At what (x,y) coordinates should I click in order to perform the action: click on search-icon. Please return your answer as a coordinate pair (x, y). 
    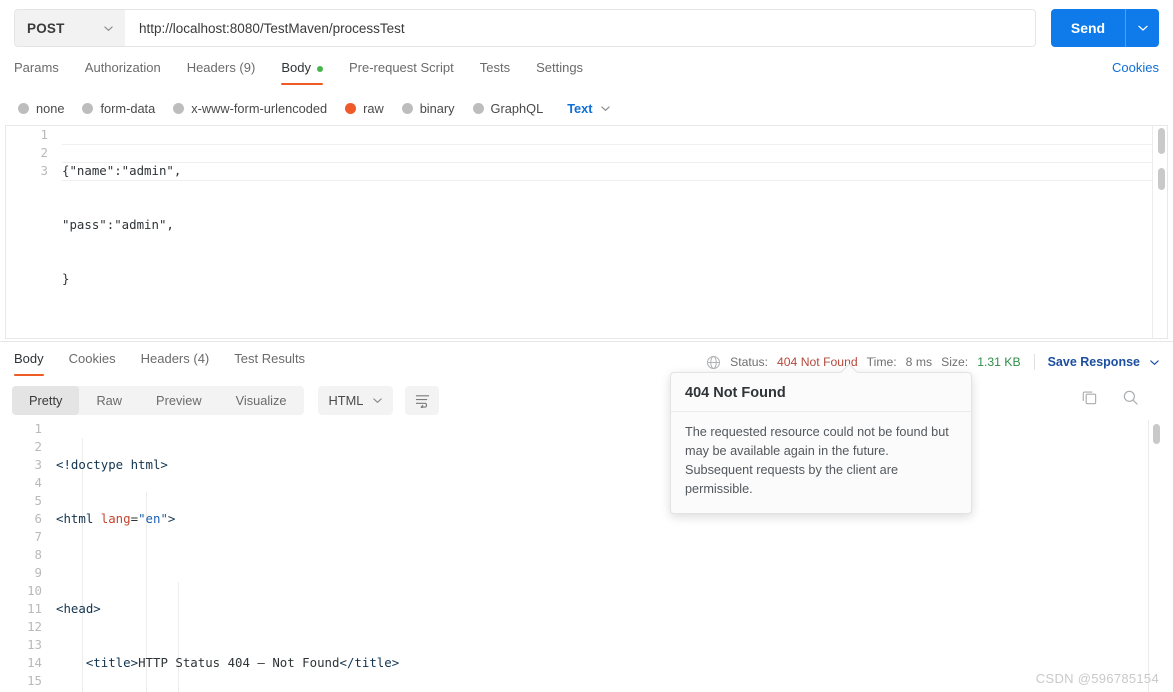
    Looking at the image, I should click on (1130, 400).